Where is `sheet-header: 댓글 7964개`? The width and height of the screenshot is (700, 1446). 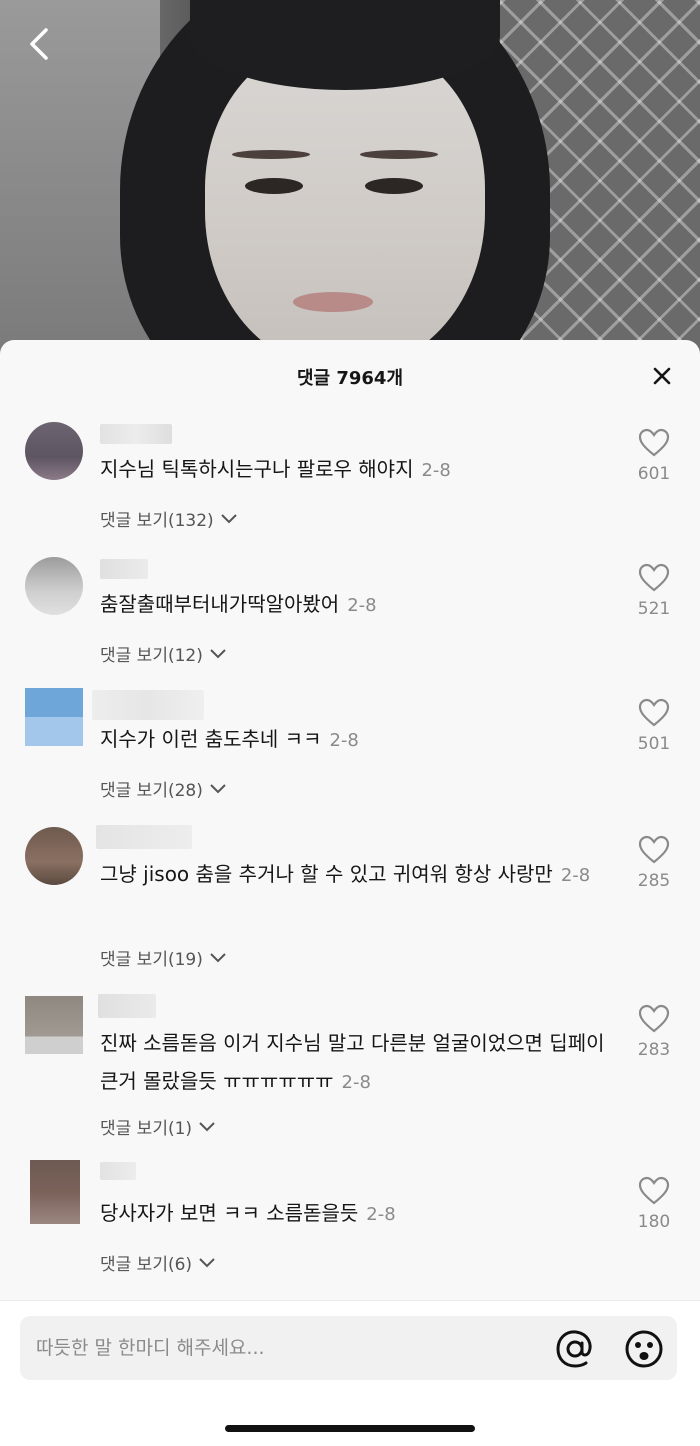
sheet-header: 댓글 7964개 is located at coordinates (350, 376).